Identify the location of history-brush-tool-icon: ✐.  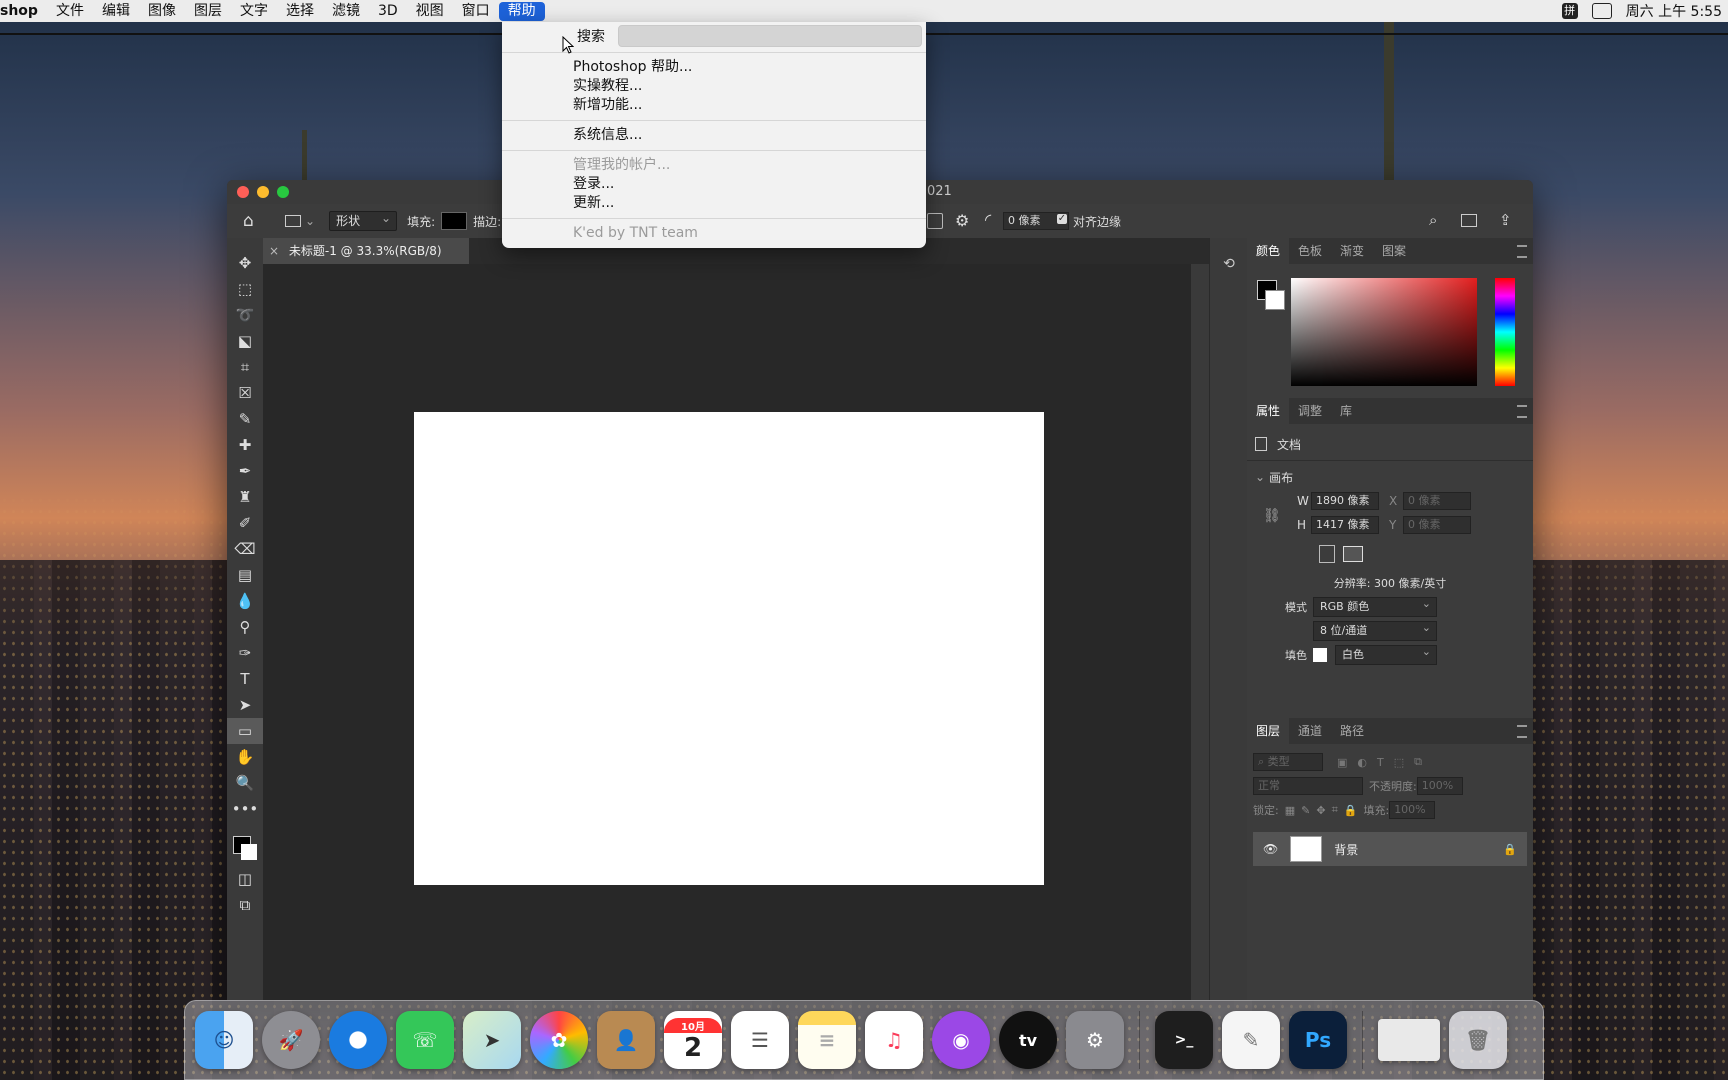
(245, 523).